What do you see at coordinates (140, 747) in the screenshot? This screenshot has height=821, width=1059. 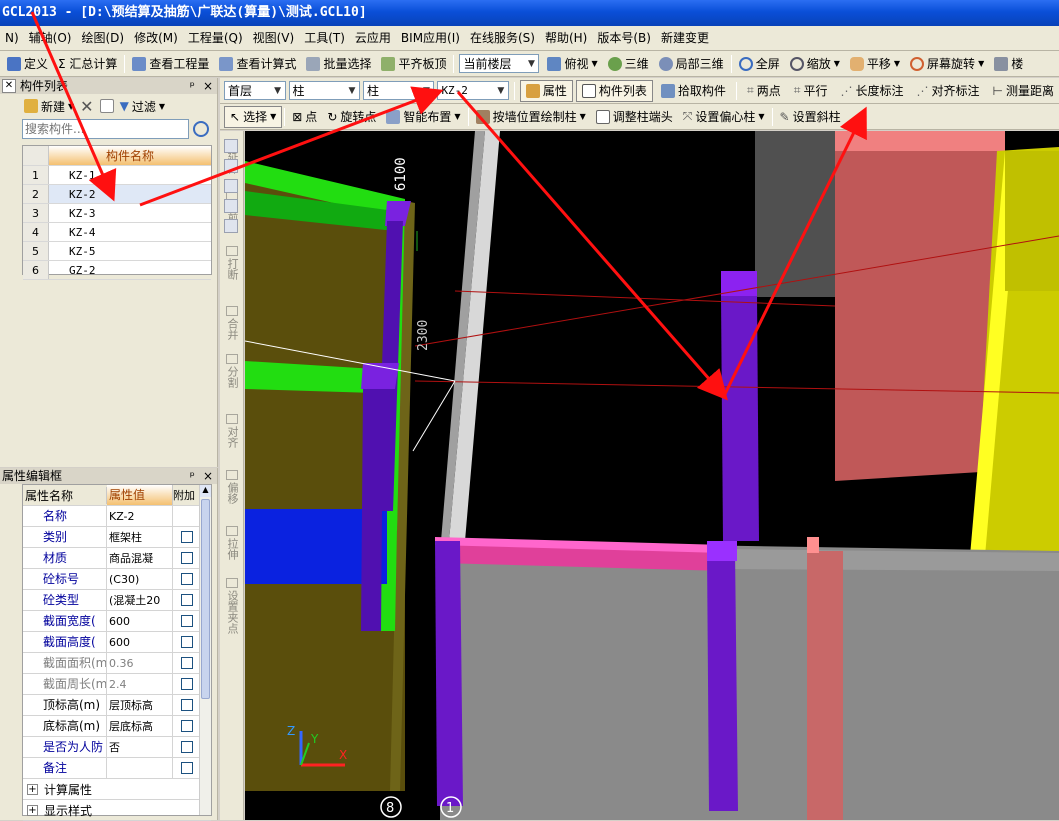 I see `property-value: 否` at bounding box center [140, 747].